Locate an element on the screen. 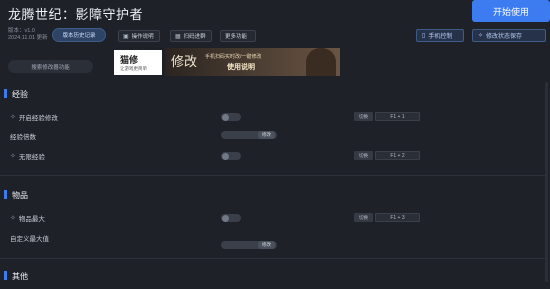 The image size is (550, 289). start-button: 开始使用 is located at coordinates (511, 11).